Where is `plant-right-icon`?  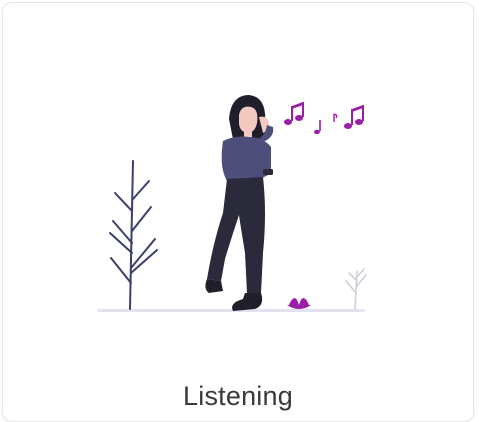 plant-right-icon is located at coordinates (356, 289).